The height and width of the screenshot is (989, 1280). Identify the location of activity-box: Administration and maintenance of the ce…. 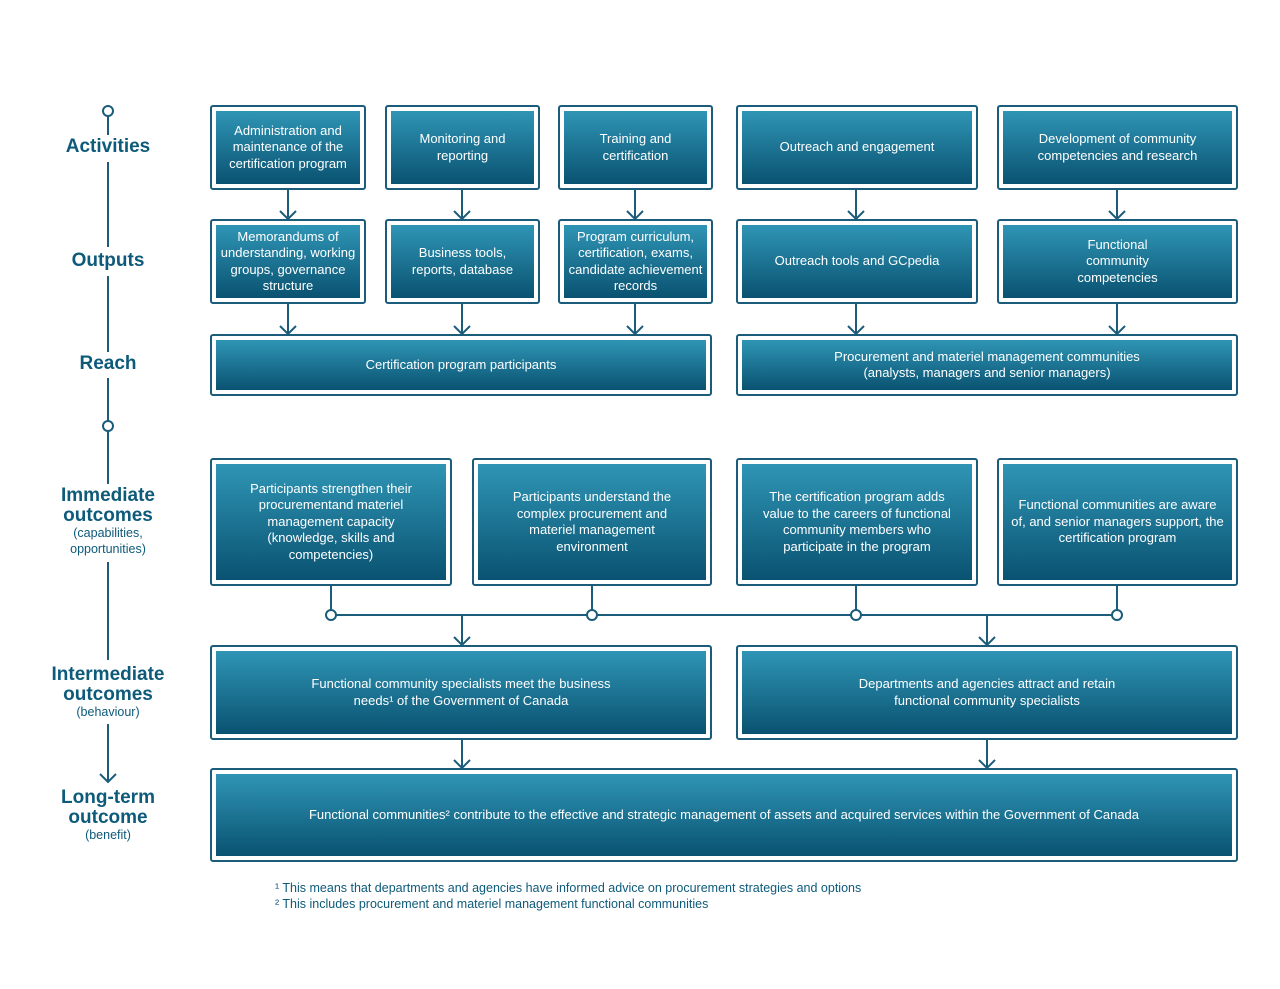
(288, 147).